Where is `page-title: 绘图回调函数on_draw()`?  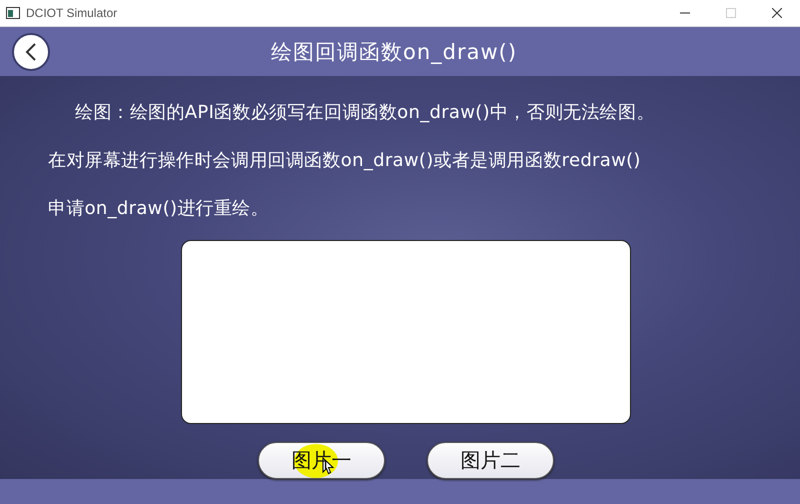
page-title: 绘图回调函数on_draw() is located at coordinates (394, 52).